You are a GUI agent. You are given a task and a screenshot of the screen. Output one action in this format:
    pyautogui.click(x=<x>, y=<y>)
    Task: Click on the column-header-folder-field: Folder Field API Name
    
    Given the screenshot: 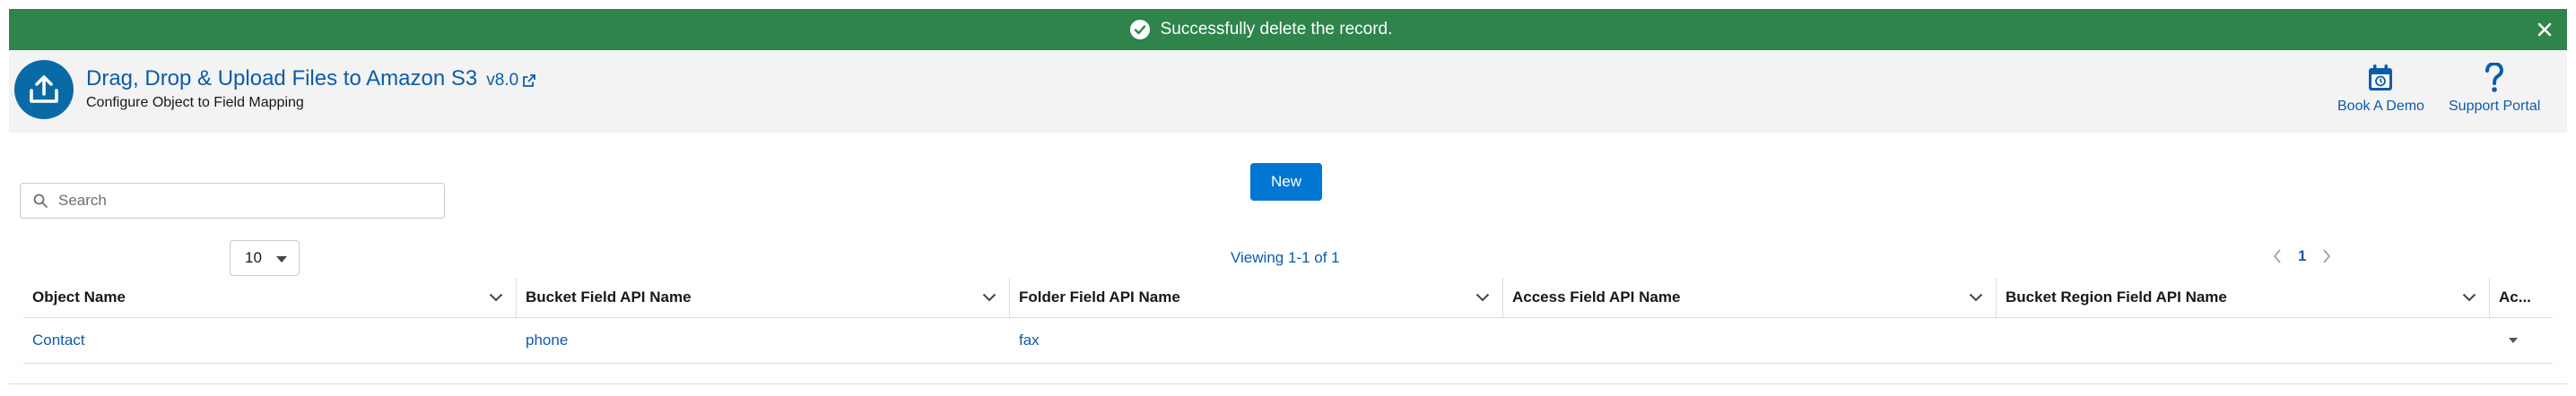 What is the action you would take?
    pyautogui.click(x=1256, y=297)
    